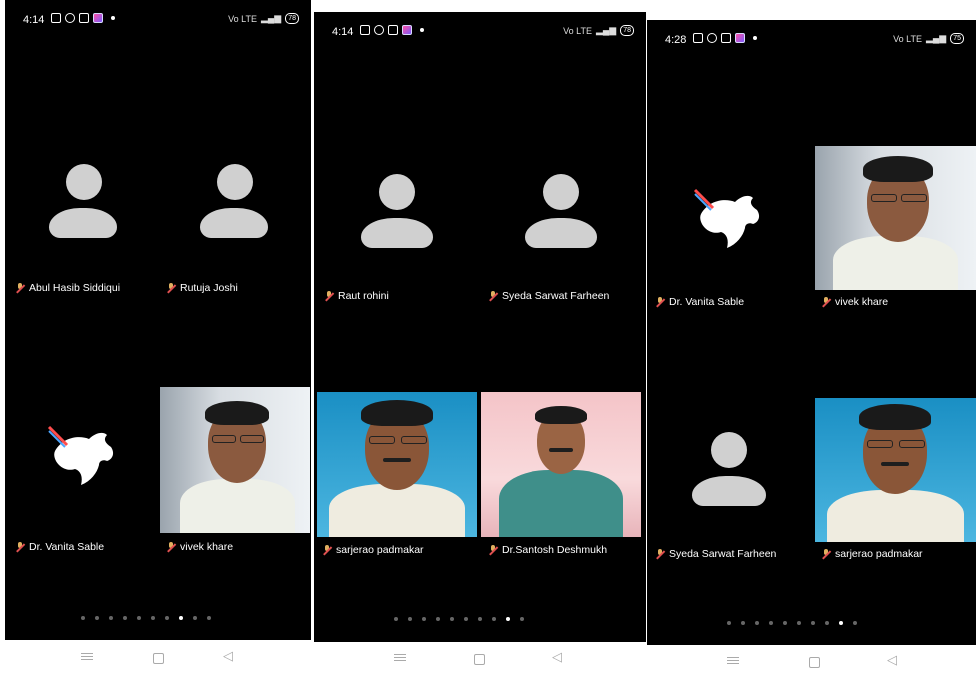  I want to click on participant-tile: Dr.Santosh Deshmukh, so click(563, 477).